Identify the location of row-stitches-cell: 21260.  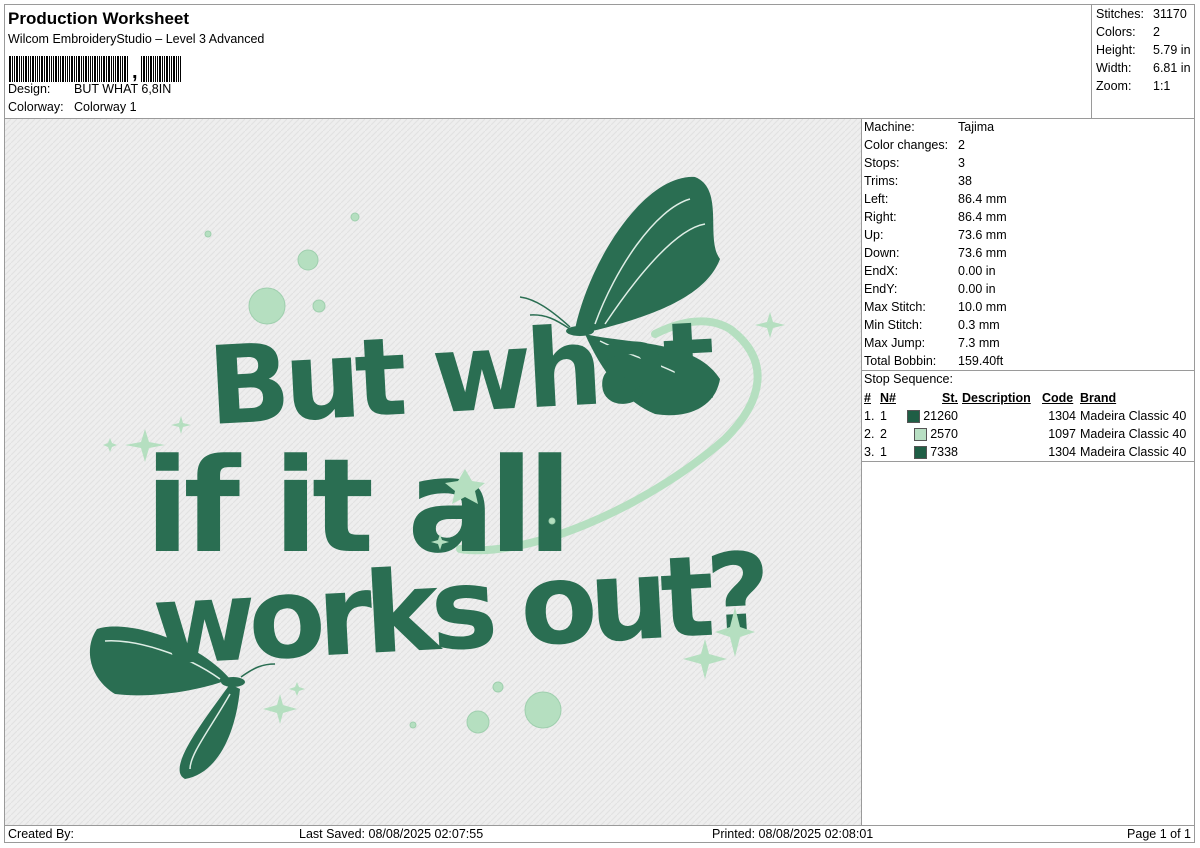
(930, 416).